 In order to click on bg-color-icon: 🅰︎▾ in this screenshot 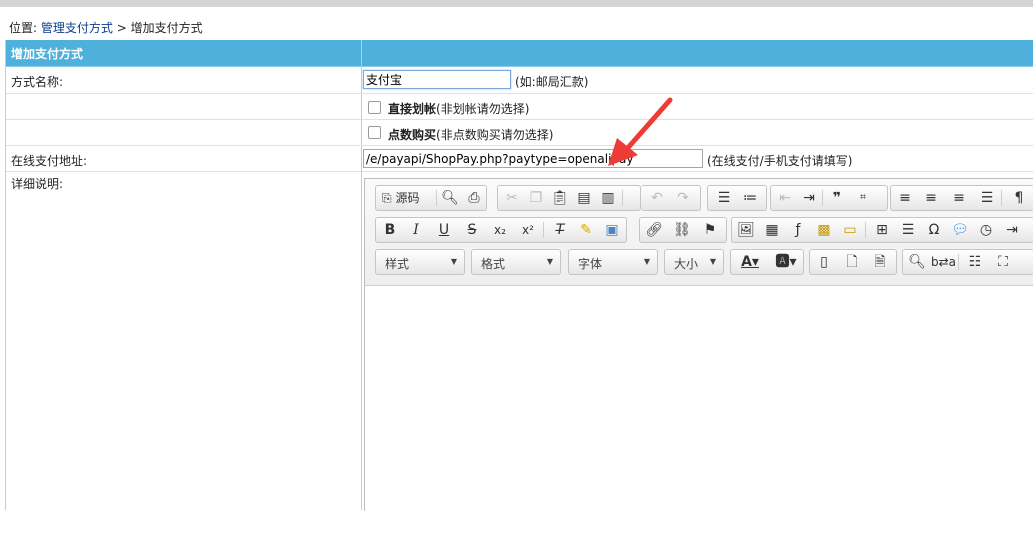, I will do `click(786, 262)`.